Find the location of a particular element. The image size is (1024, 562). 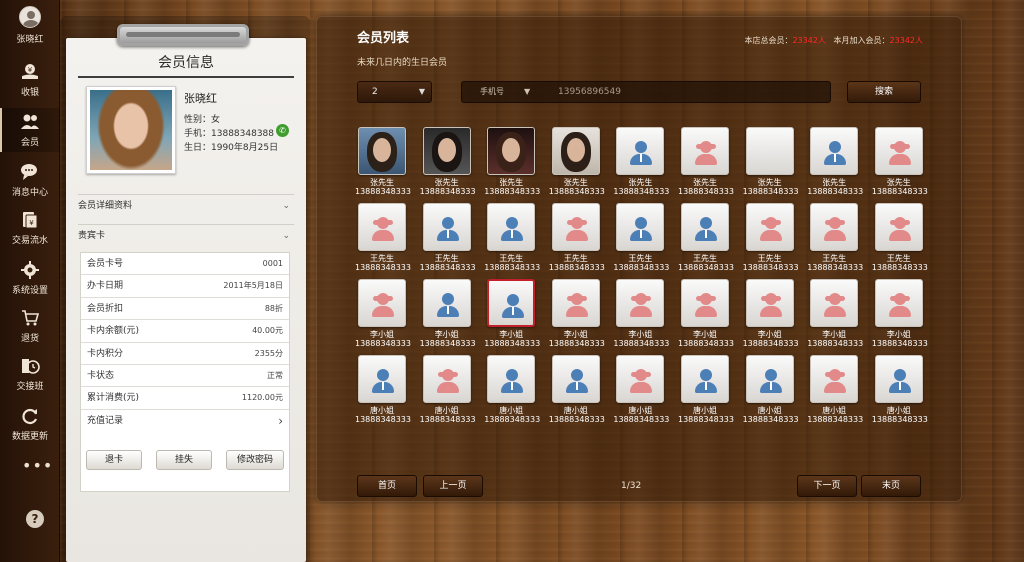

caret-down-icon: ▼ is located at coordinates (527, 92).